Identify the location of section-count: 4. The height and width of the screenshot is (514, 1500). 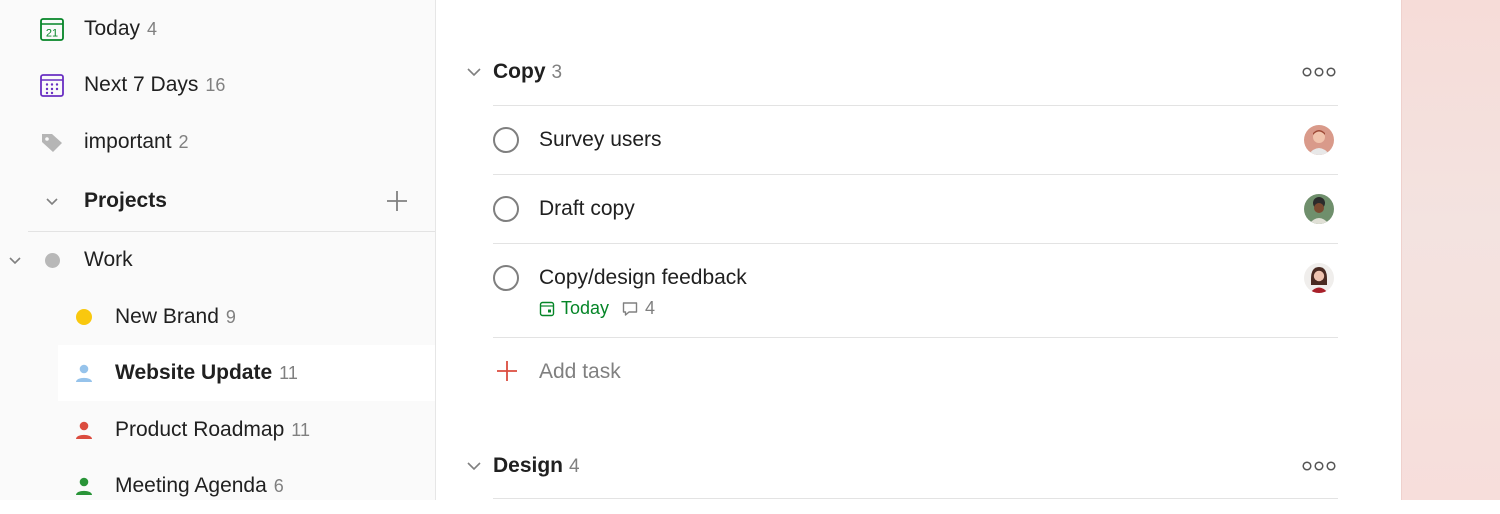
(574, 466).